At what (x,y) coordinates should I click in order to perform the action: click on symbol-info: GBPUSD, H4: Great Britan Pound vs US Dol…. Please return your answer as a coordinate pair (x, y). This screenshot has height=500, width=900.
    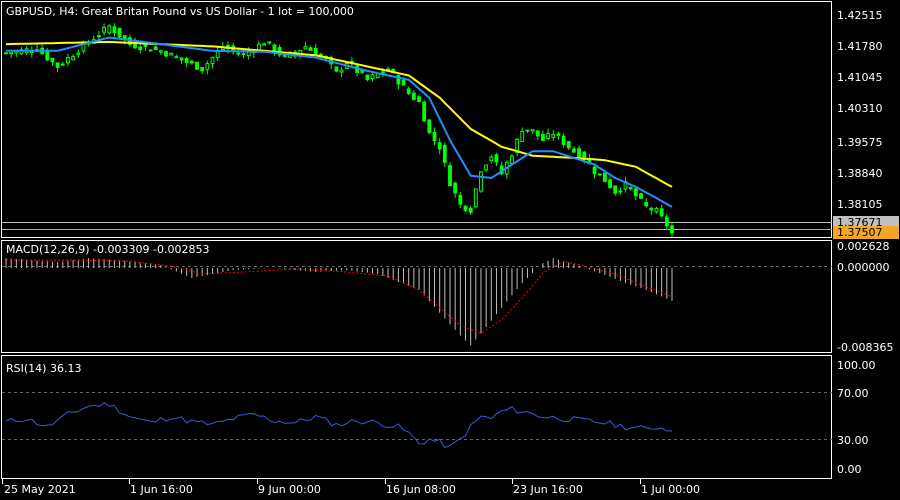
    Looking at the image, I should click on (180, 11).